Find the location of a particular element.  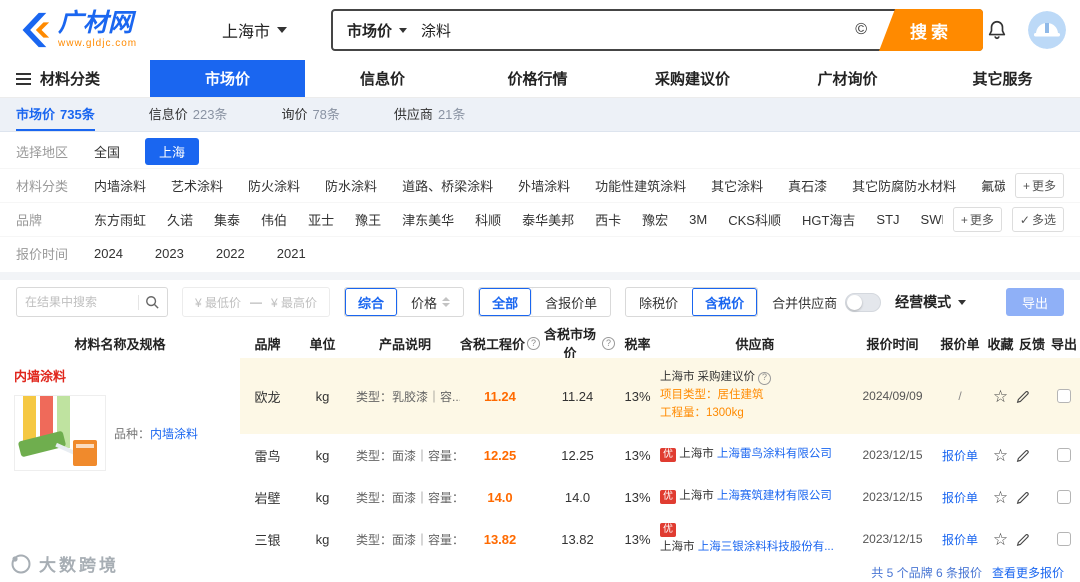

scope-quoted-button: 含报价单 is located at coordinates (570, 302).